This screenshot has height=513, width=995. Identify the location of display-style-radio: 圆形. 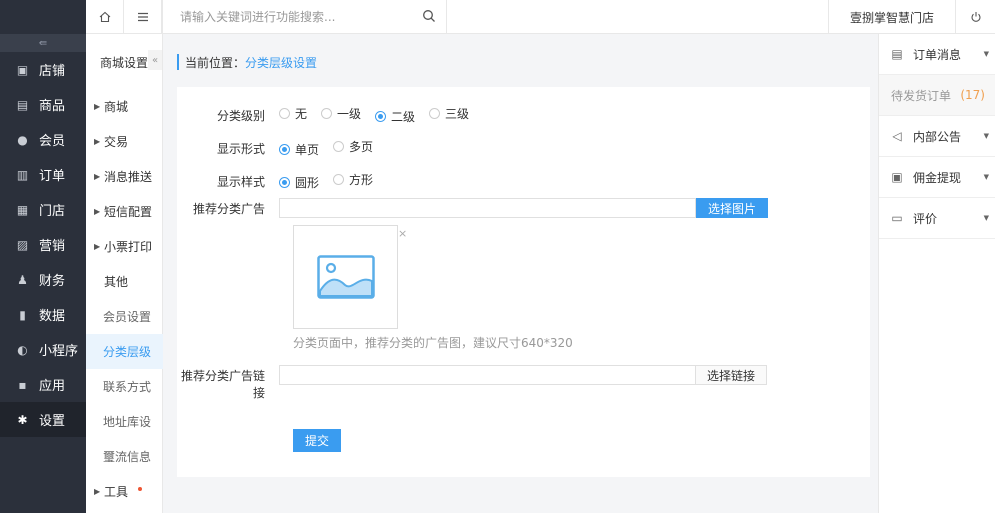
(299, 182).